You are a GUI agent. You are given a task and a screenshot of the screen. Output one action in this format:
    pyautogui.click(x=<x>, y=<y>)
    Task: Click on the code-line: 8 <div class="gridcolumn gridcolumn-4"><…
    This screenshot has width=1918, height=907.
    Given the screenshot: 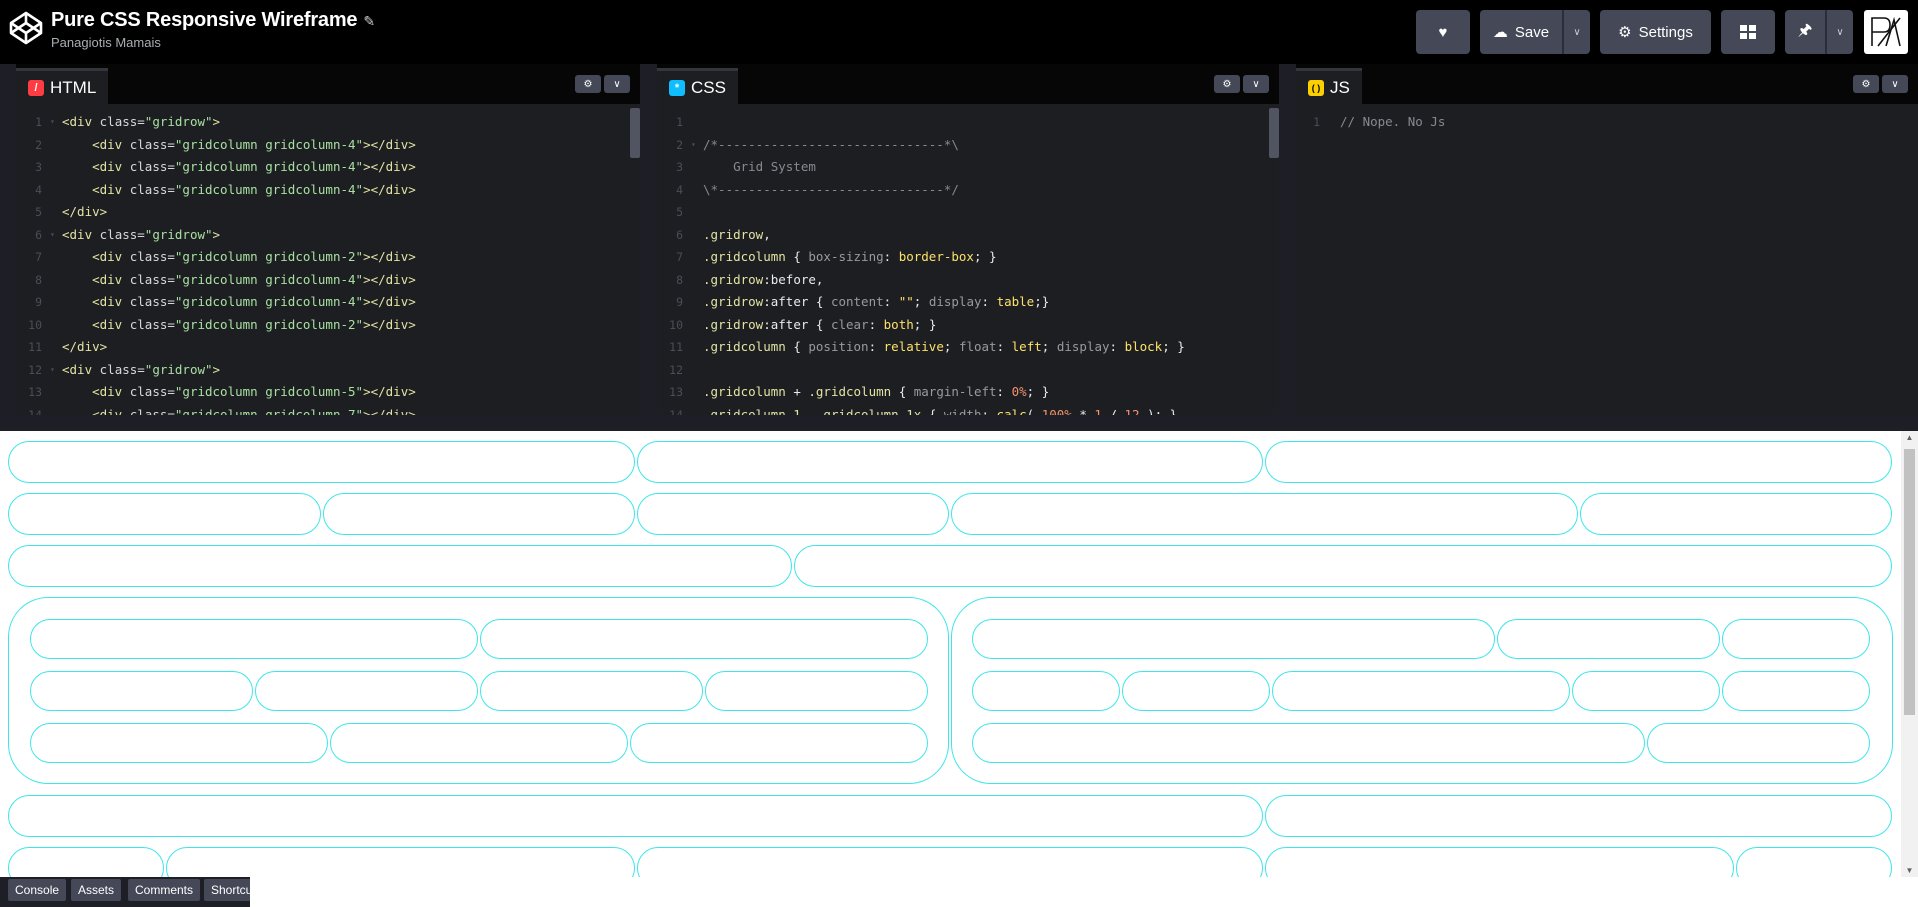 What is the action you would take?
    pyautogui.click(x=328, y=280)
    